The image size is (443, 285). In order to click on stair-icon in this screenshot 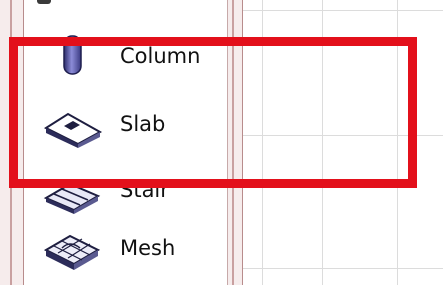, I will do `click(72, 198)`.